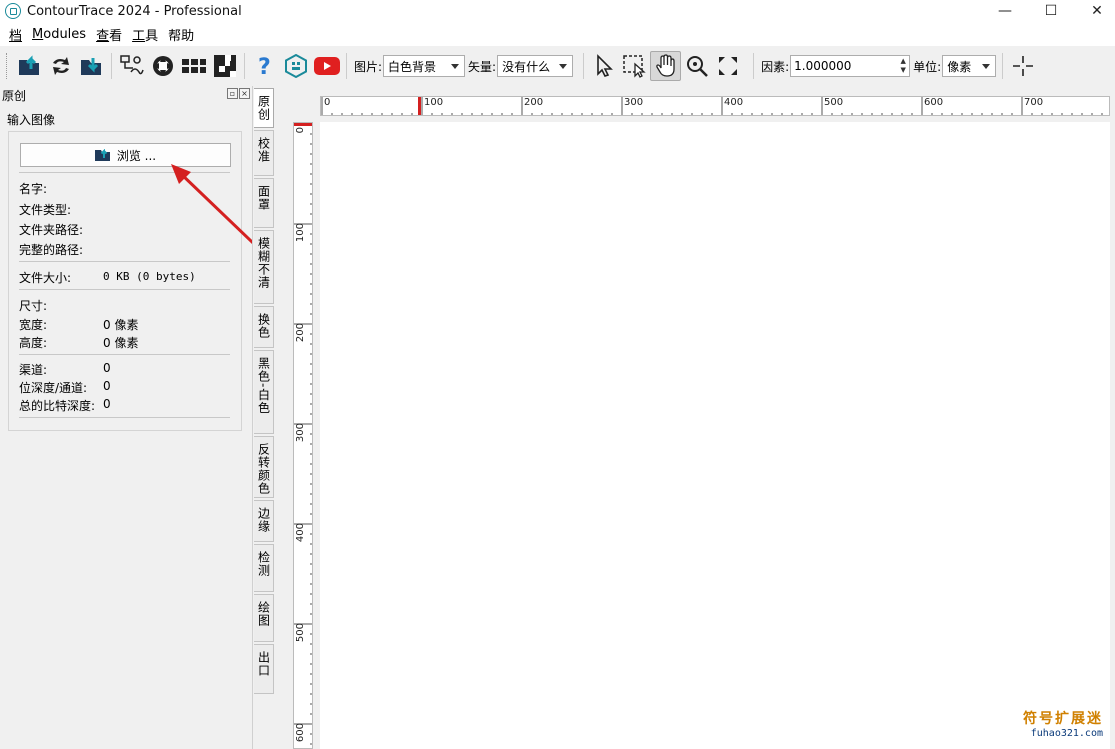 Image resolution: width=1115 pixels, height=749 pixels. I want to click on folder-path-label: 文件夹路径:, so click(51, 230).